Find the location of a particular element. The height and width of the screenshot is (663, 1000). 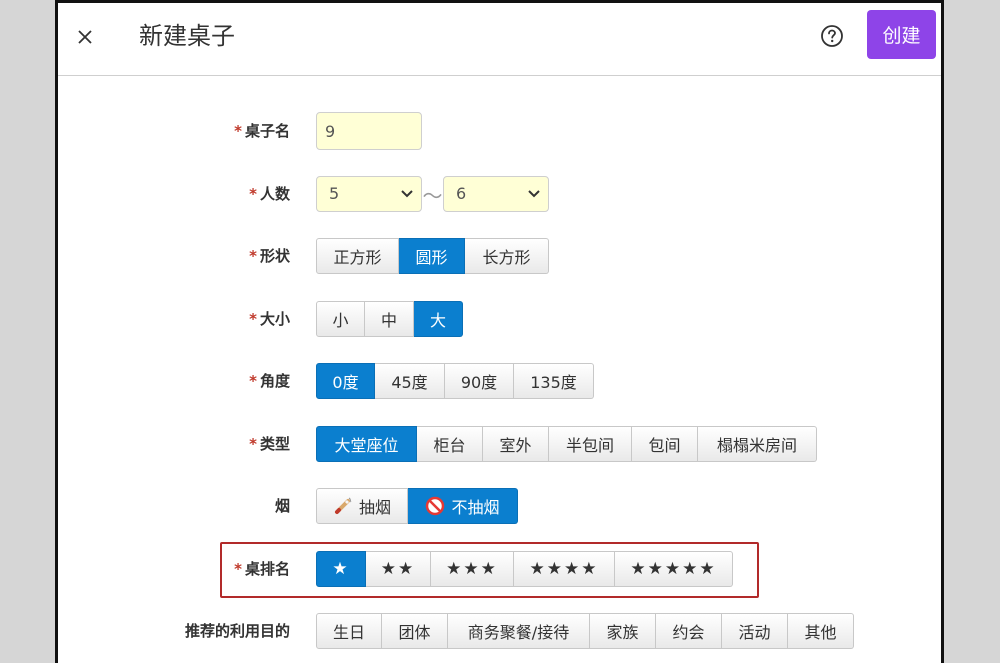

people-max-select: 6 is located at coordinates (496, 194).